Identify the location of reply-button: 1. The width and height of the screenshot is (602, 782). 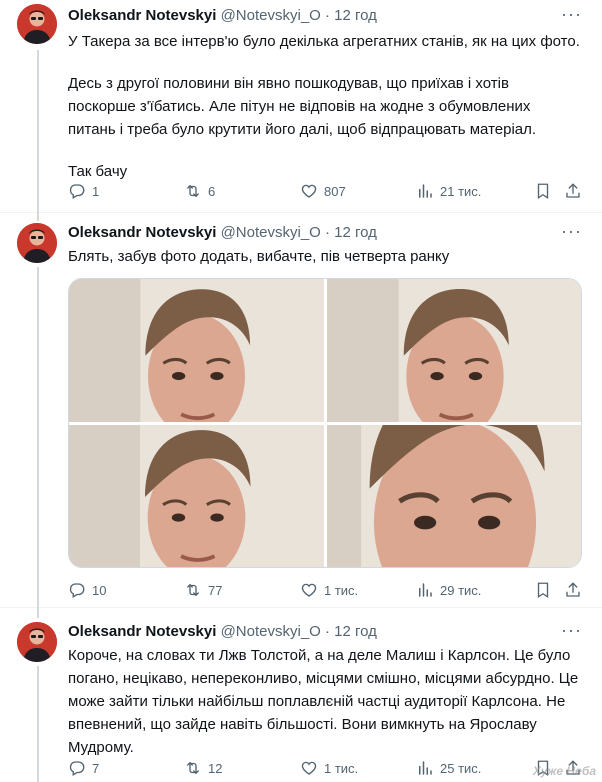
(83, 191).